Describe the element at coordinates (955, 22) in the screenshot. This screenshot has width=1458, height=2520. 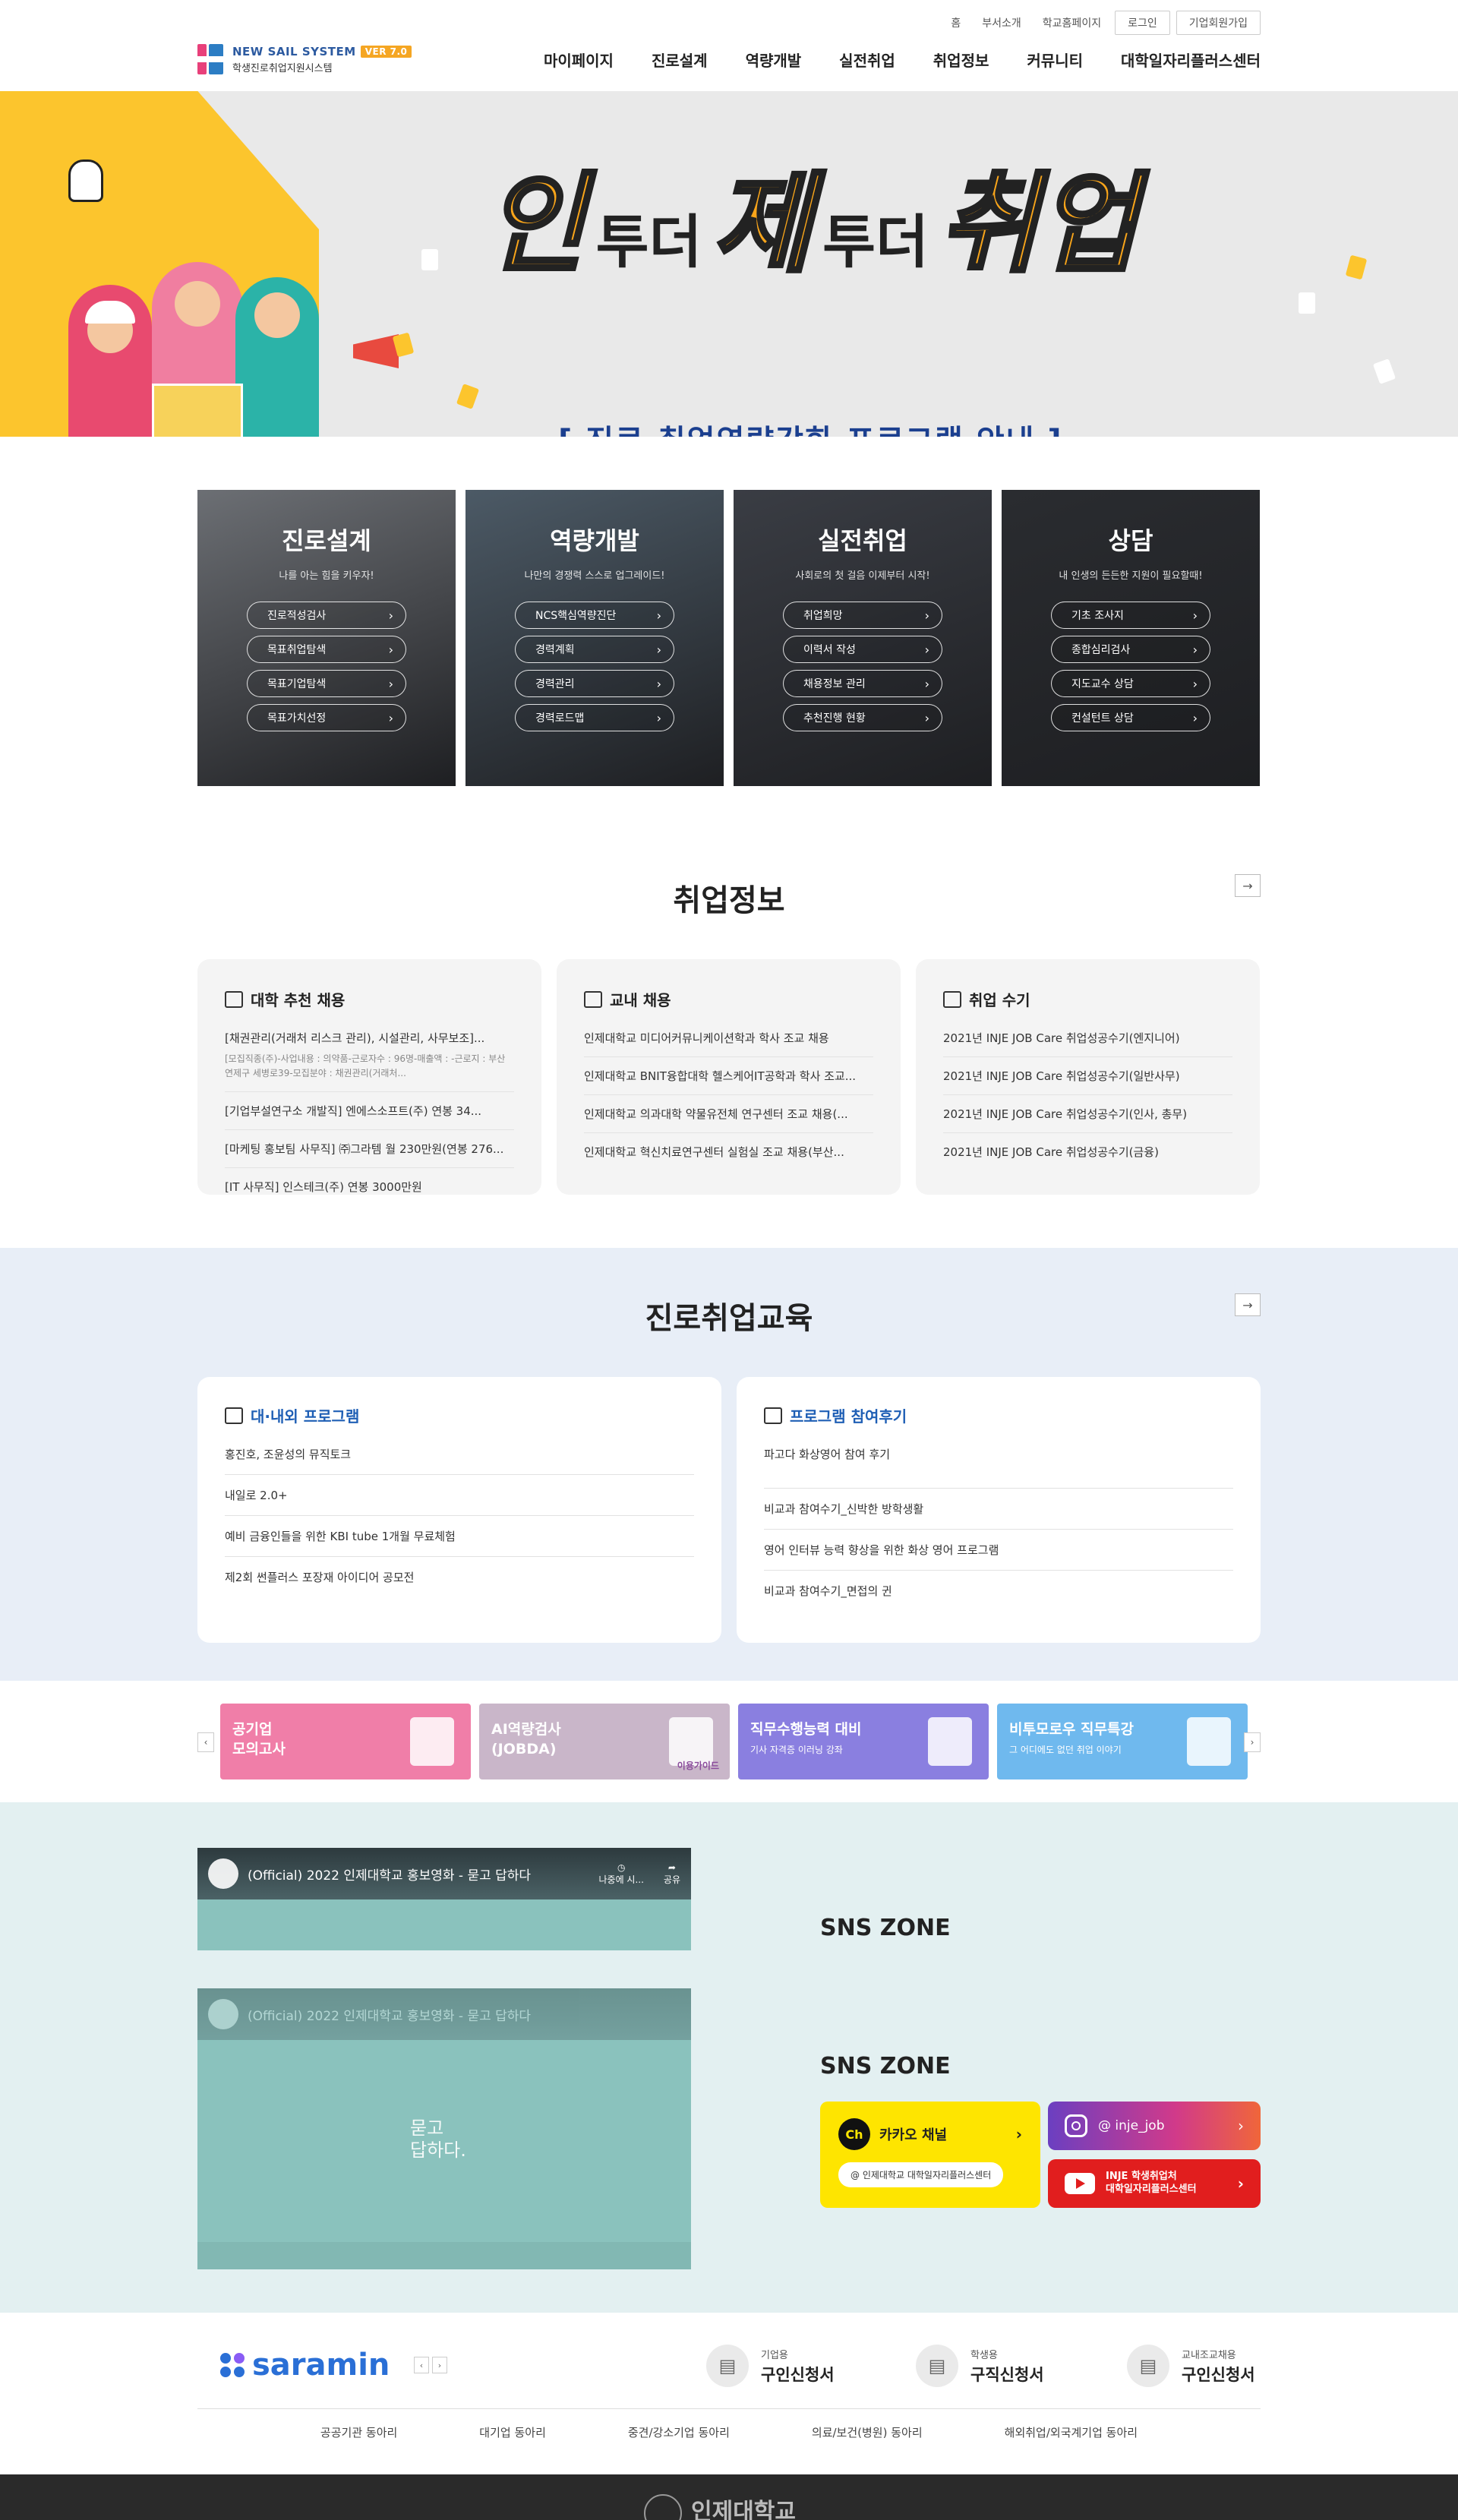
I see `util-home-link: 홈` at that location.